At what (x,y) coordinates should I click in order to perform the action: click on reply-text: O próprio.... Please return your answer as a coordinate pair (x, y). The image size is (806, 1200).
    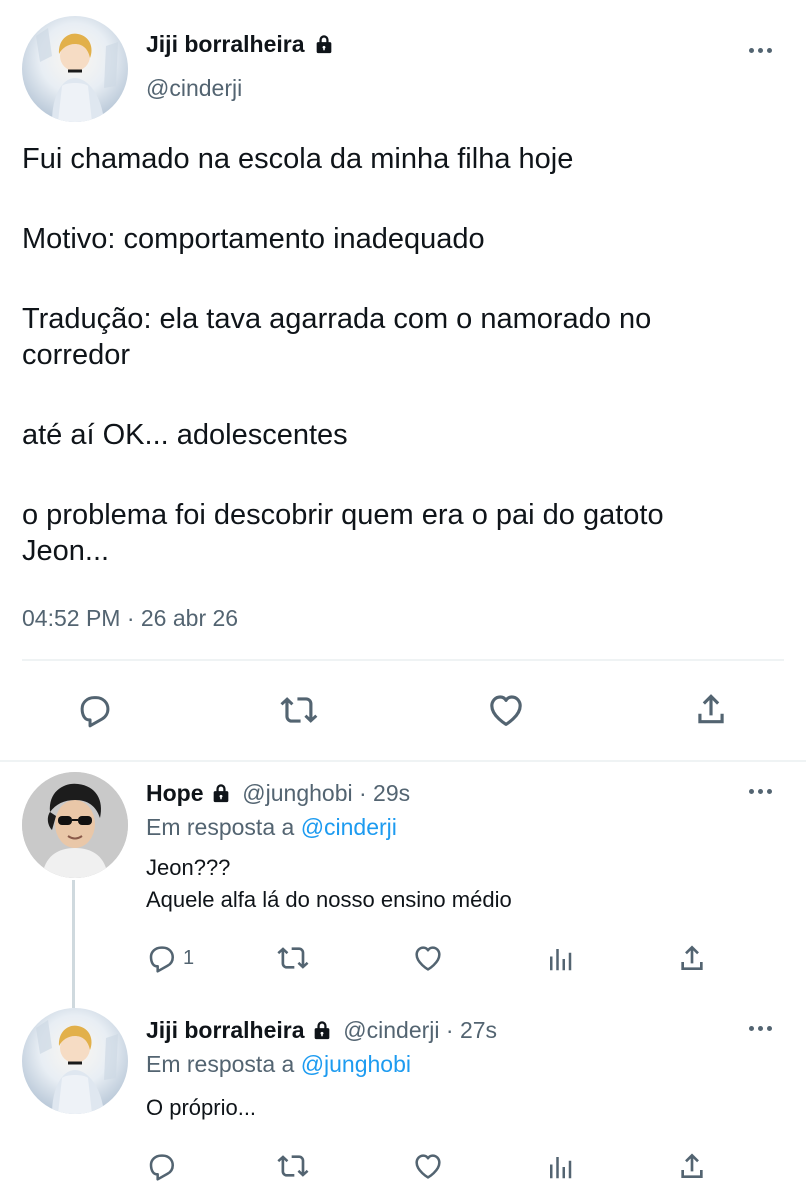
    Looking at the image, I should click on (201, 1108).